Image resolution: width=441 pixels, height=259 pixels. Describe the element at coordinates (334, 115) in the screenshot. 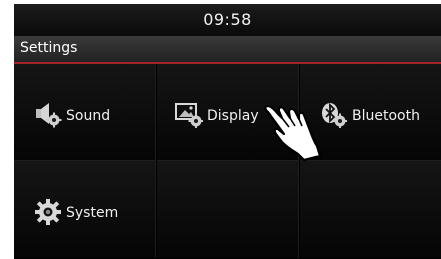

I see `bluetooth-gear-icon` at that location.